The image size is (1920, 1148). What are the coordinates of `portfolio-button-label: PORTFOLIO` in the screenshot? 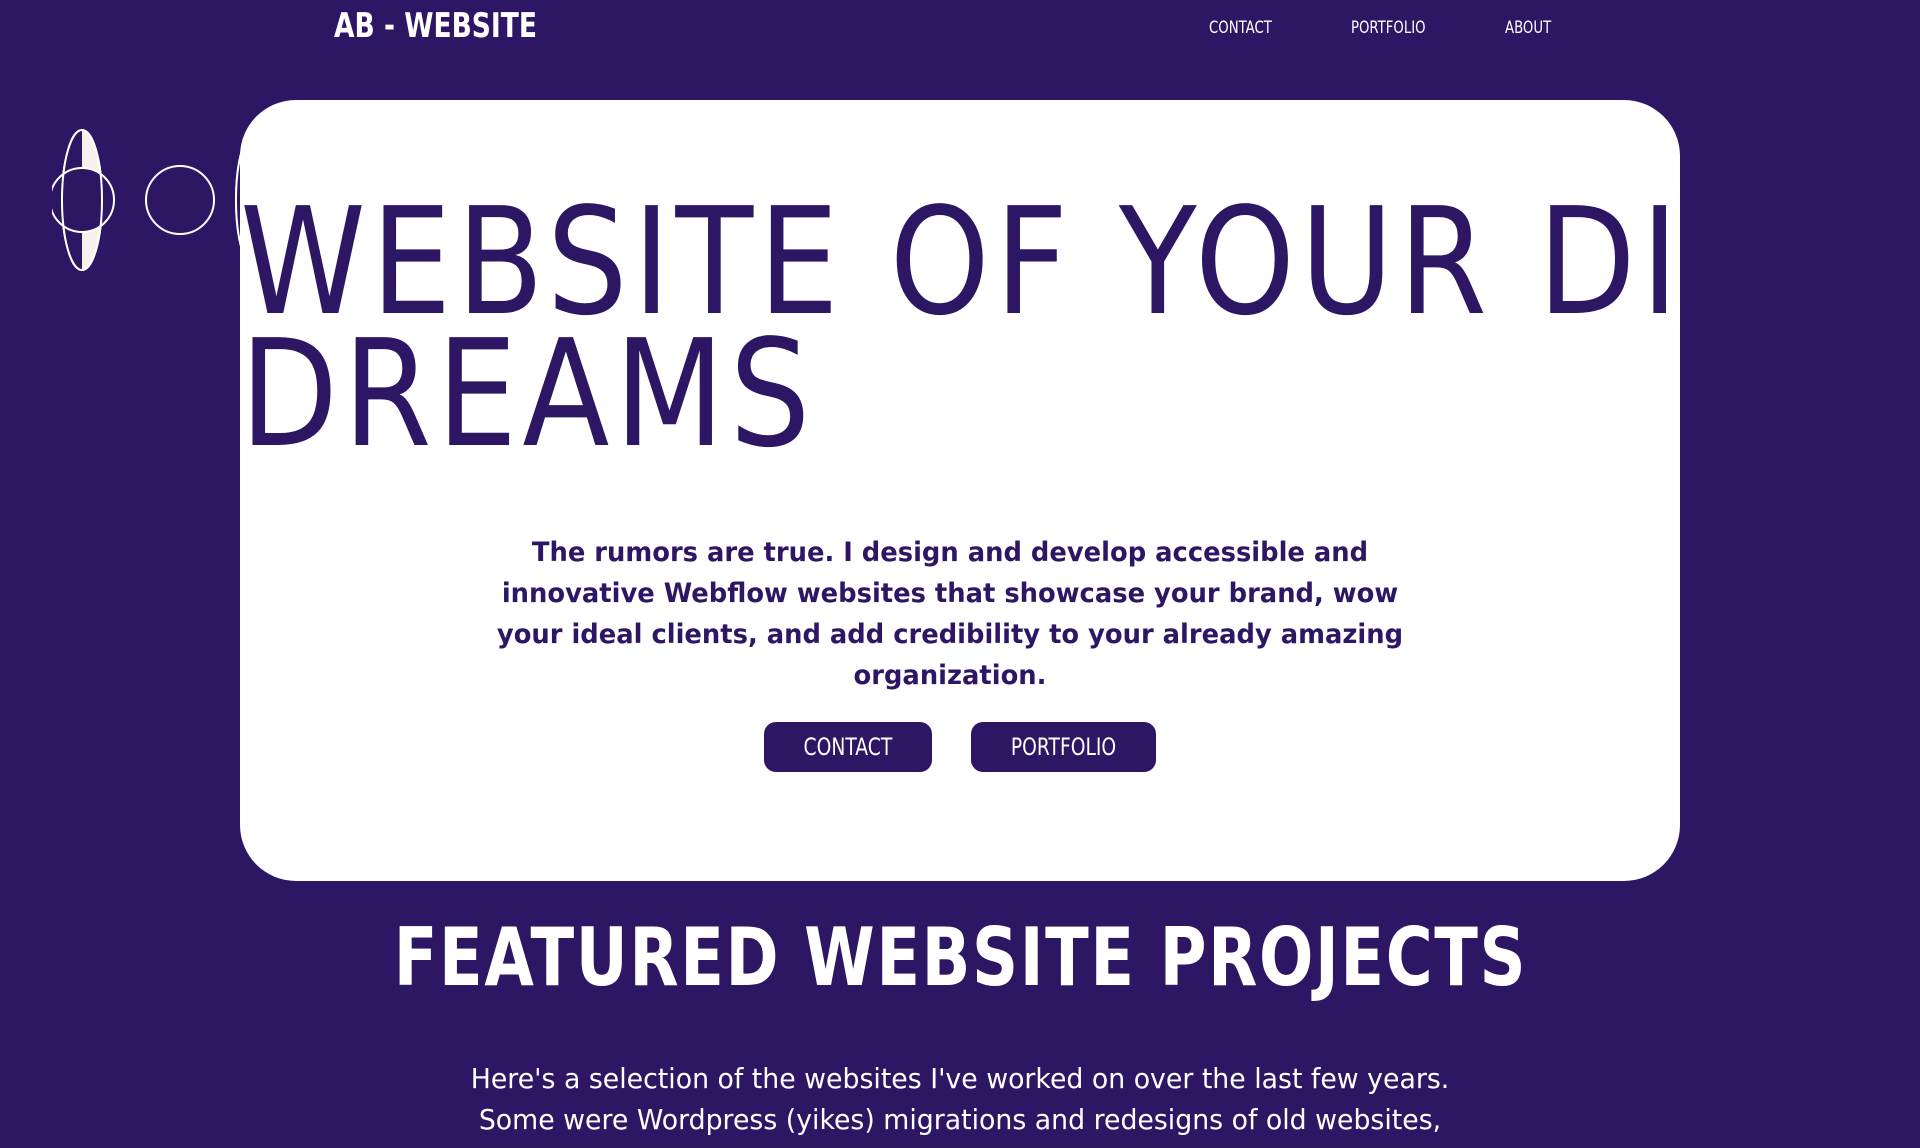 It's located at (1063, 747).